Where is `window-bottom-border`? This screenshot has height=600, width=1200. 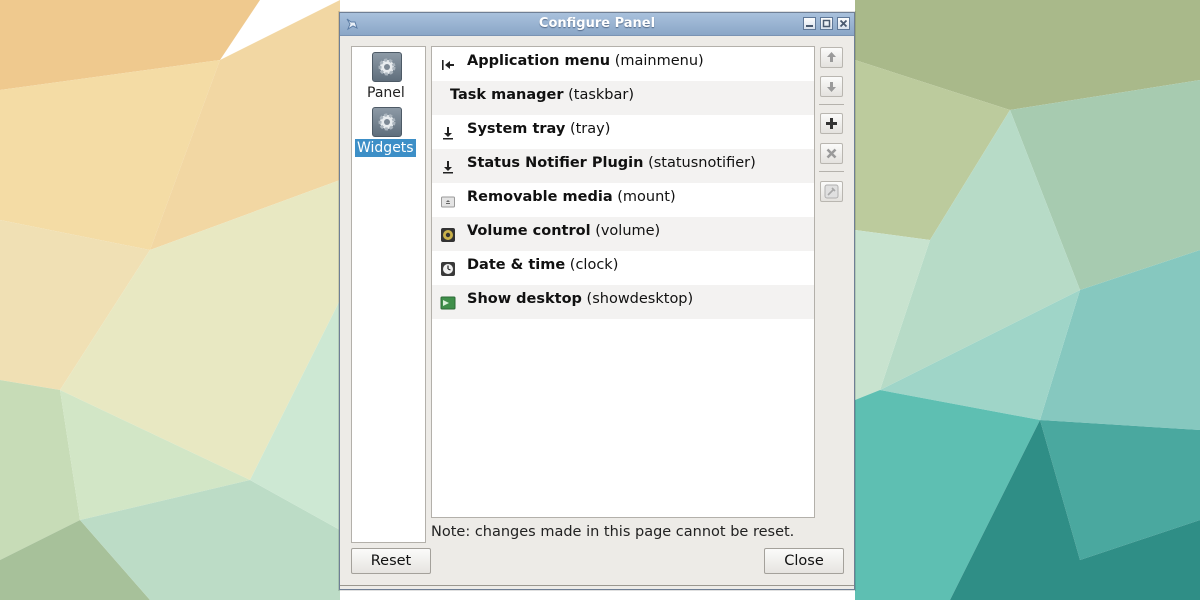
window-bottom-border is located at coordinates (597, 585).